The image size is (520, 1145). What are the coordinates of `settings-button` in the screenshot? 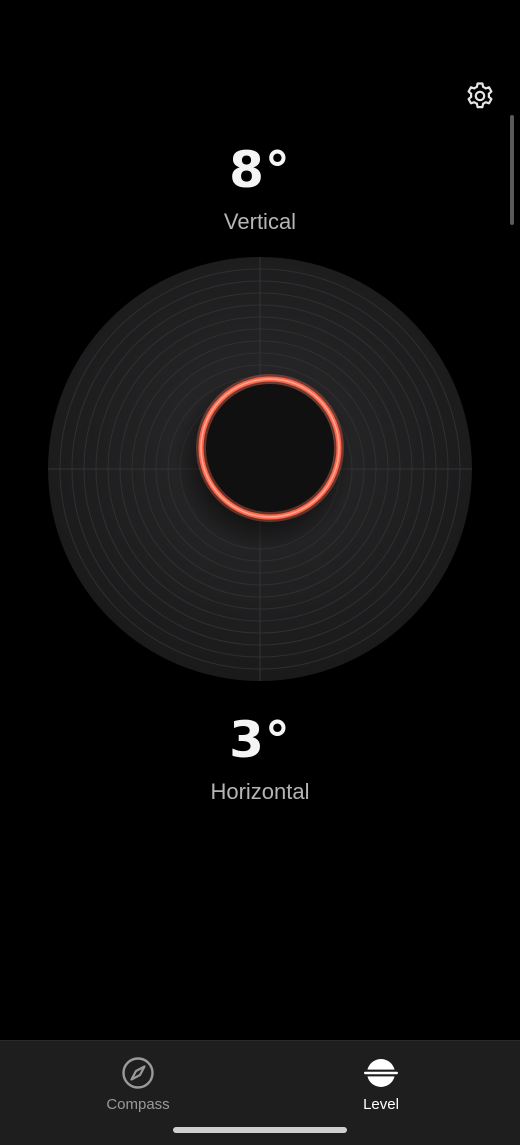 It's located at (480, 96).